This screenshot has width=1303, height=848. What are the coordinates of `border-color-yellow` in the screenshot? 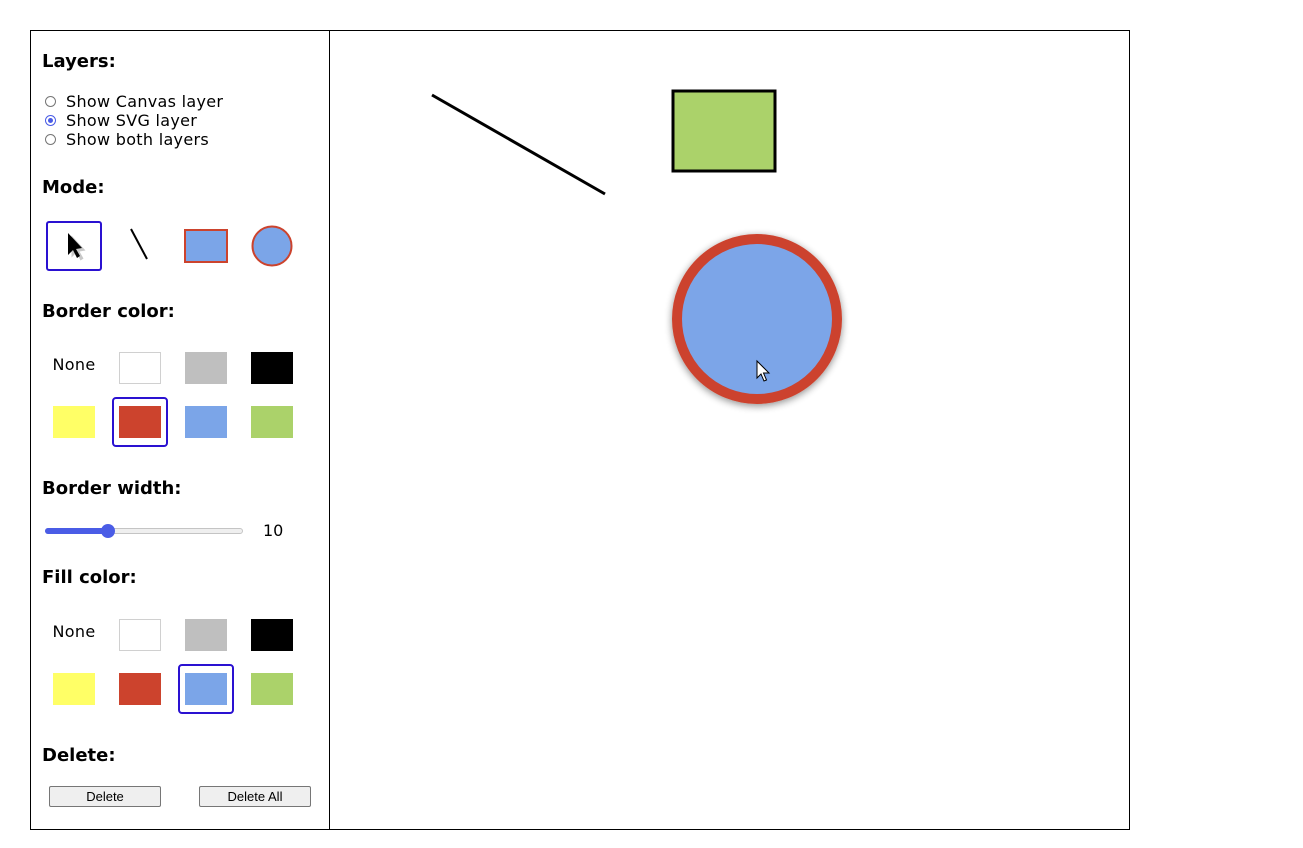 It's located at (74, 422).